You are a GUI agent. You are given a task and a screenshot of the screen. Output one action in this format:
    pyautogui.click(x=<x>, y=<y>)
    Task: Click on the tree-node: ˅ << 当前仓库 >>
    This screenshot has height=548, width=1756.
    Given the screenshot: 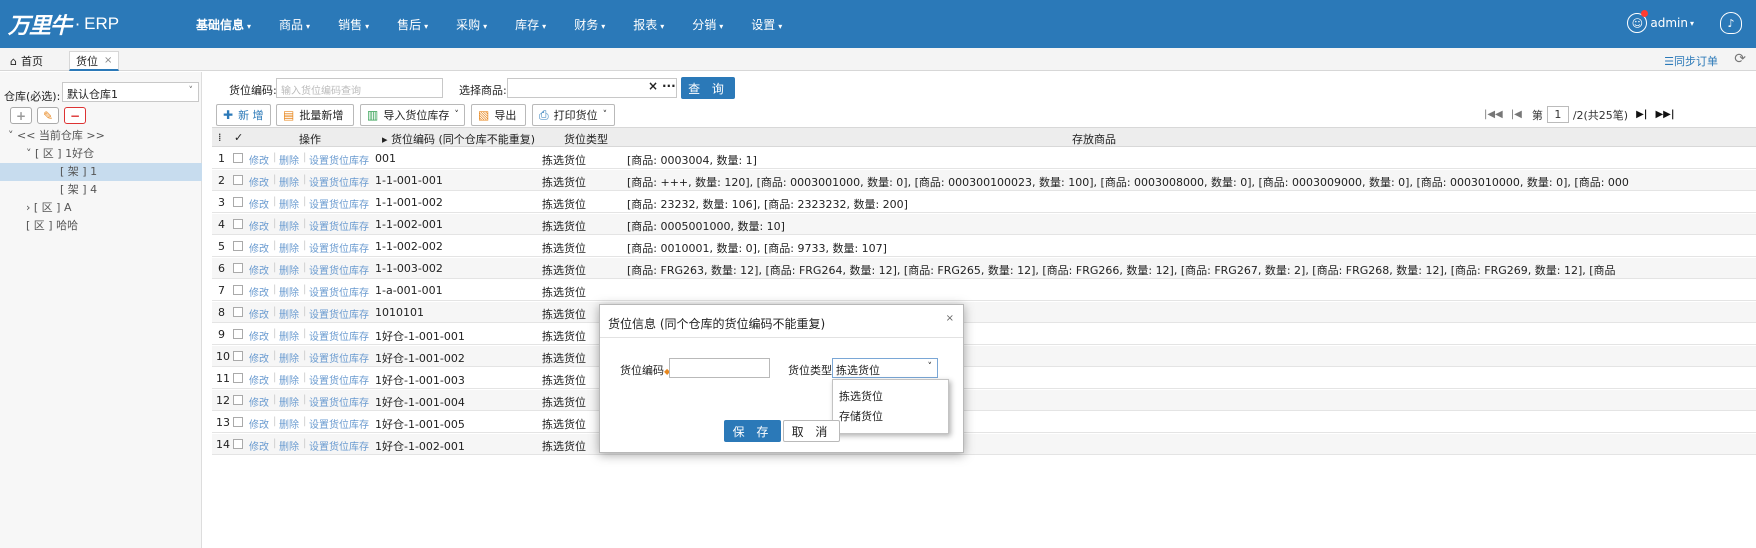 What is the action you would take?
    pyautogui.click(x=101, y=136)
    